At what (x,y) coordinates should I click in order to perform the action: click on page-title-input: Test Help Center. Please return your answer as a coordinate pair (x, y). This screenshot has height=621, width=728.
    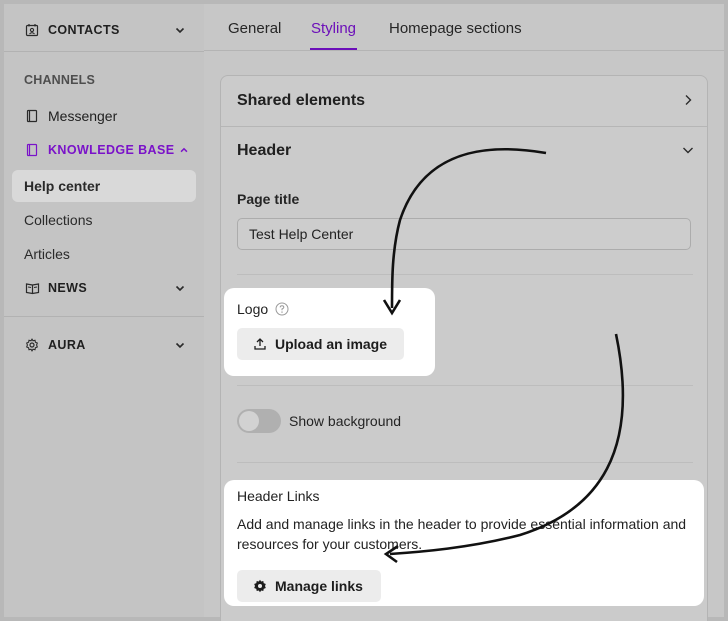
    Looking at the image, I should click on (464, 234).